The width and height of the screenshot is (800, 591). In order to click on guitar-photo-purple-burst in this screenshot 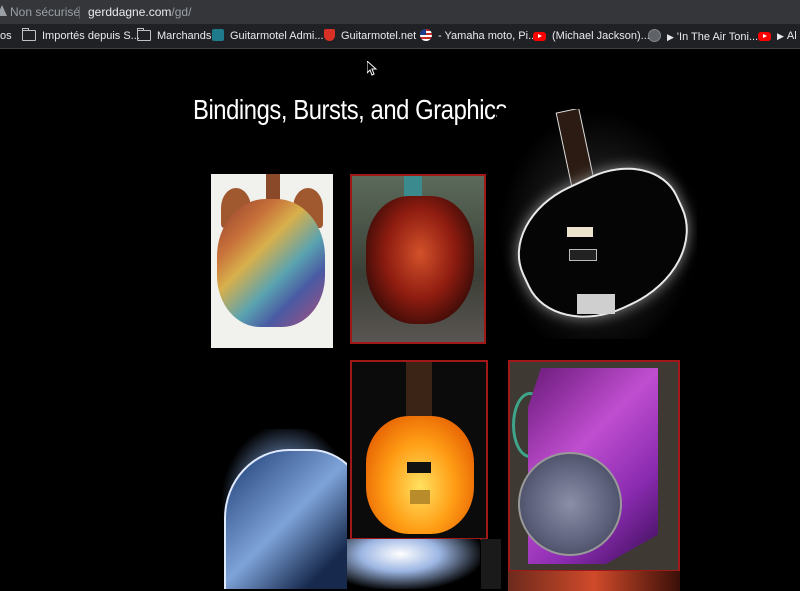, I will do `click(594, 466)`.